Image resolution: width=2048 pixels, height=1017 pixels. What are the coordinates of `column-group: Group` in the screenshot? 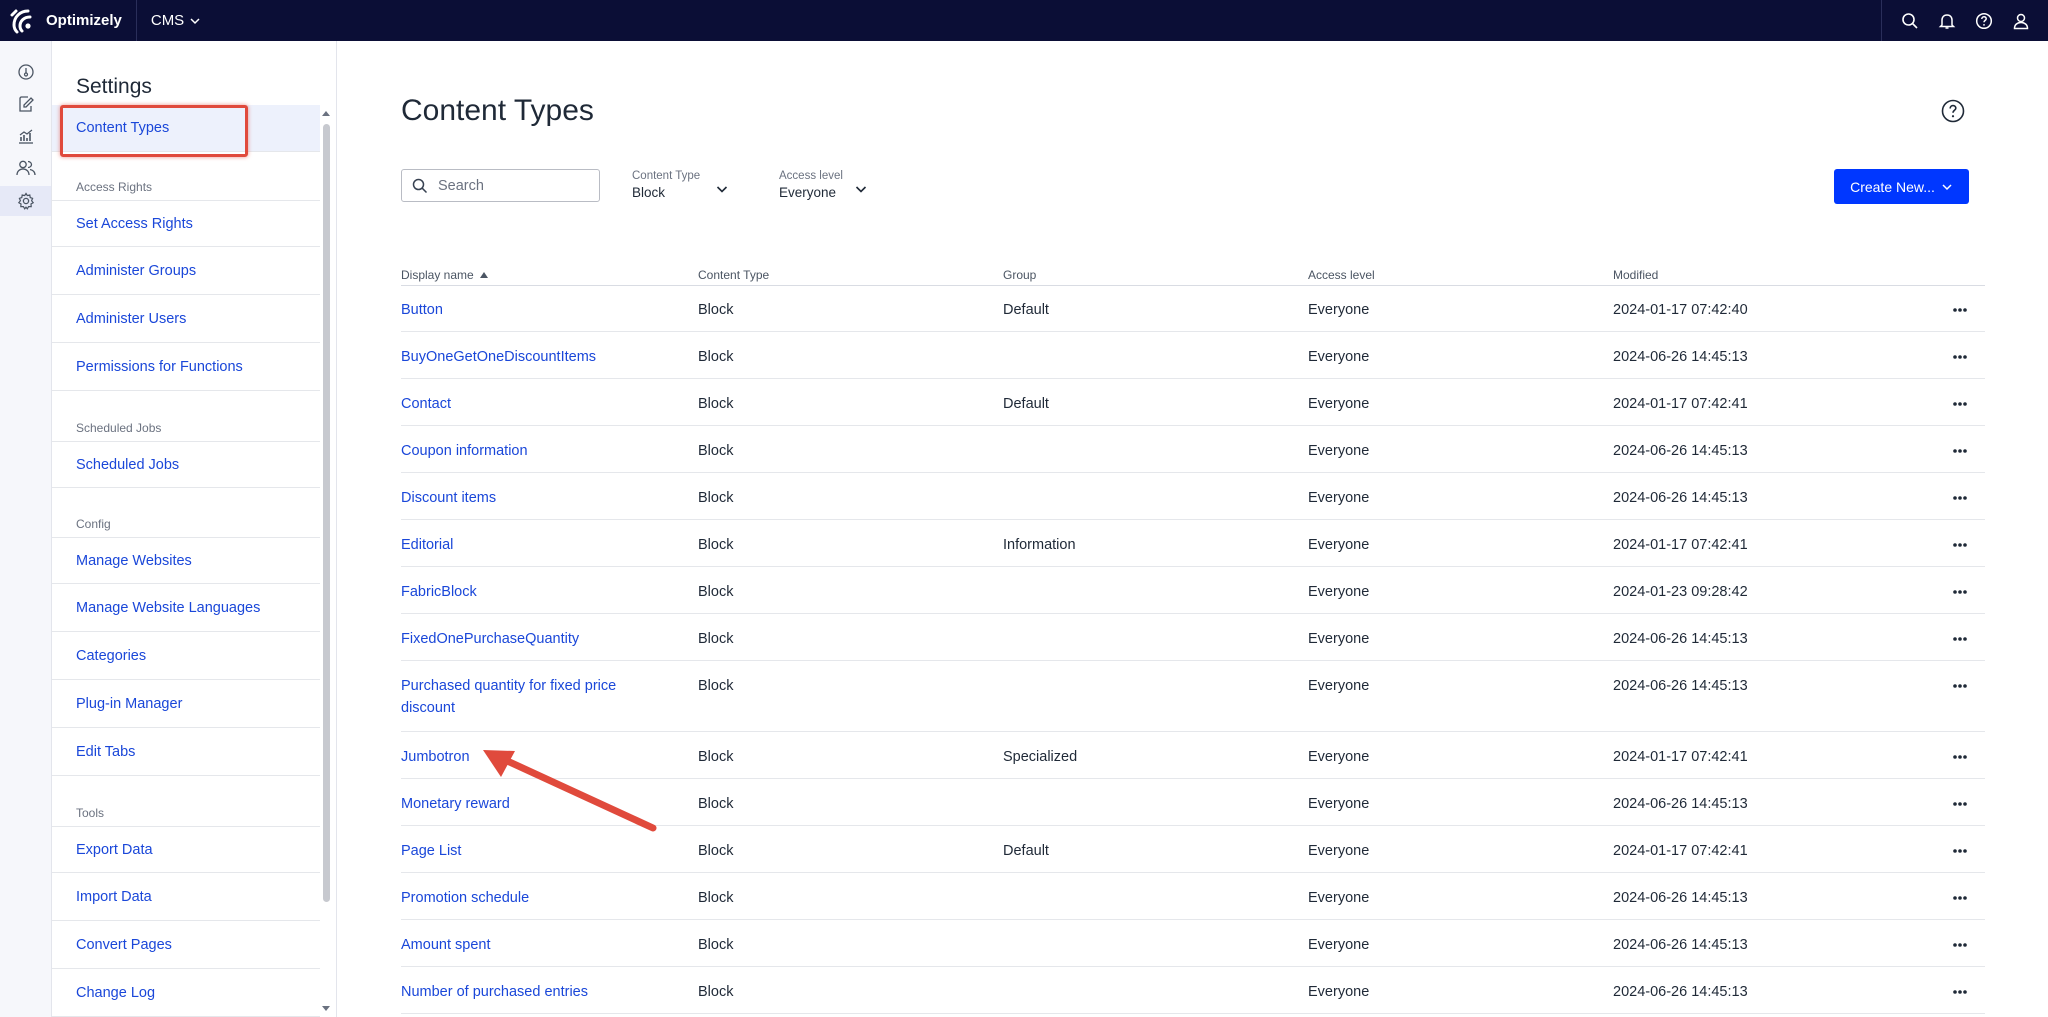 It's located at (1019, 275).